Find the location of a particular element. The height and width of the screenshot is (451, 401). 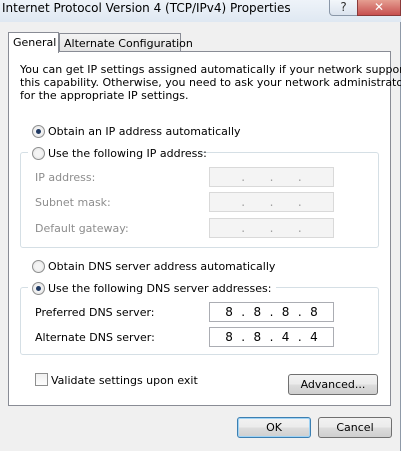

subnet-mask-label: Subnet mask: is located at coordinates (73, 202).